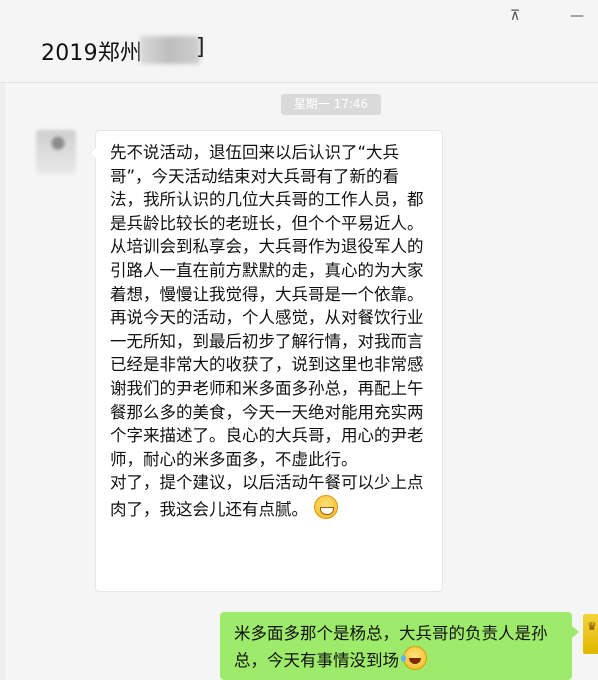 This screenshot has width=598, height=680. Describe the element at coordinates (414, 658) in the screenshot. I see `tears-of-joy-icon` at that location.